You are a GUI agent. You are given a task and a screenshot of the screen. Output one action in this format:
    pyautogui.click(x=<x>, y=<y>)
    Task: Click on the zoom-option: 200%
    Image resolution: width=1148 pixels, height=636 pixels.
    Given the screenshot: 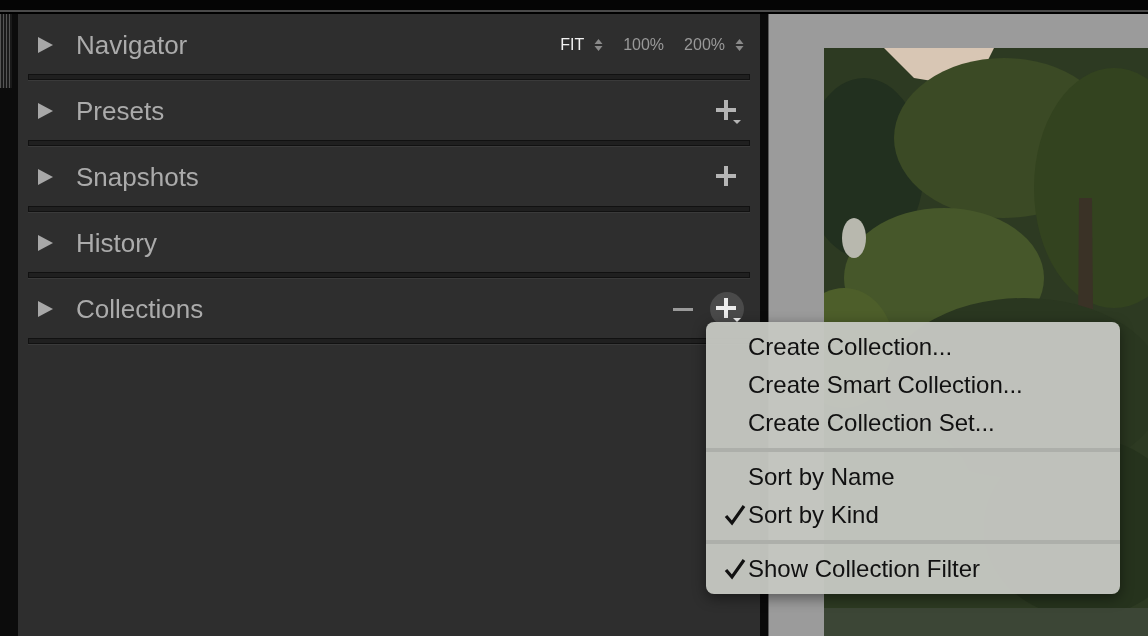 What is the action you would take?
    pyautogui.click(x=704, y=45)
    